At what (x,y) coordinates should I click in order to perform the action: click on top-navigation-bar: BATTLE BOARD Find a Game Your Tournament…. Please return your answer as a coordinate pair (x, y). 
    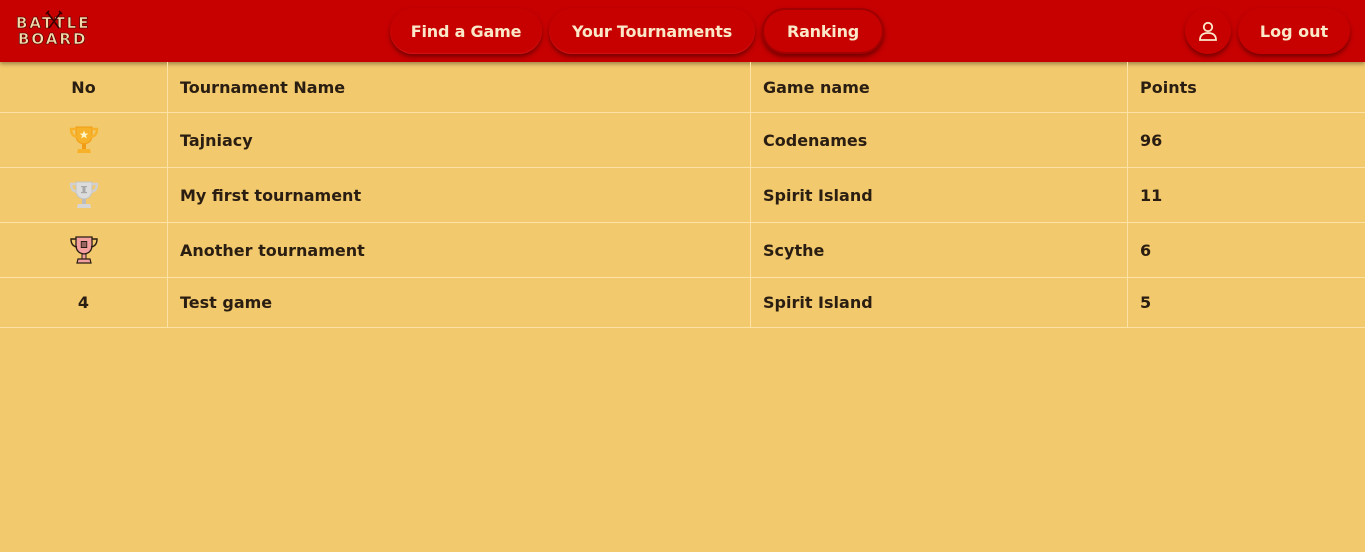
    Looking at the image, I should click on (682, 31).